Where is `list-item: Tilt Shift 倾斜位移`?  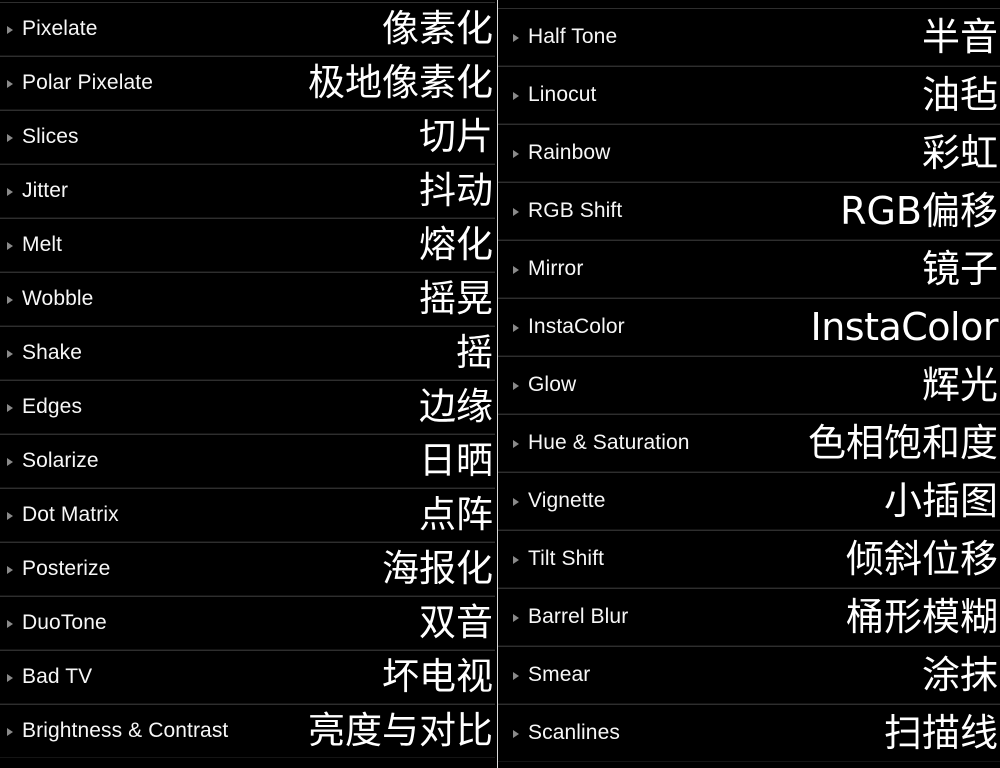 list-item: Tilt Shift 倾斜位移 is located at coordinates (749, 559).